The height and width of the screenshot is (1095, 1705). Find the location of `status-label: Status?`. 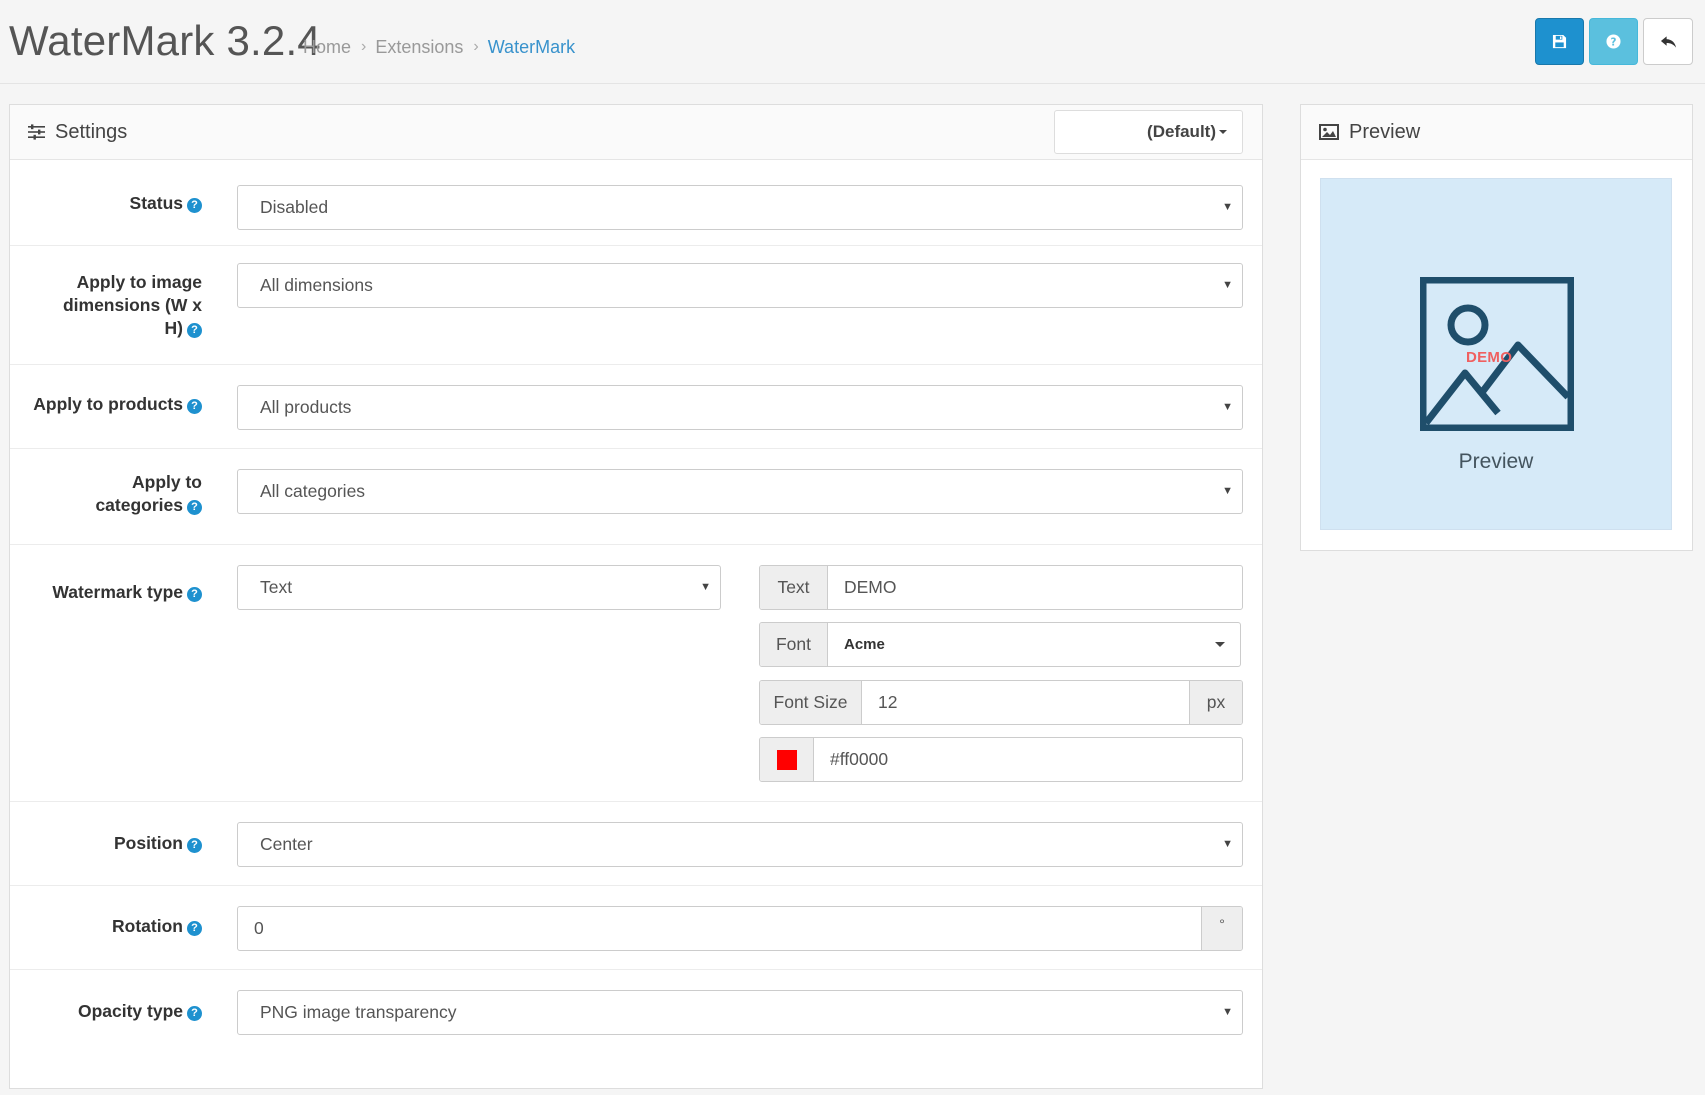

status-label: Status? is located at coordinates (107, 203).